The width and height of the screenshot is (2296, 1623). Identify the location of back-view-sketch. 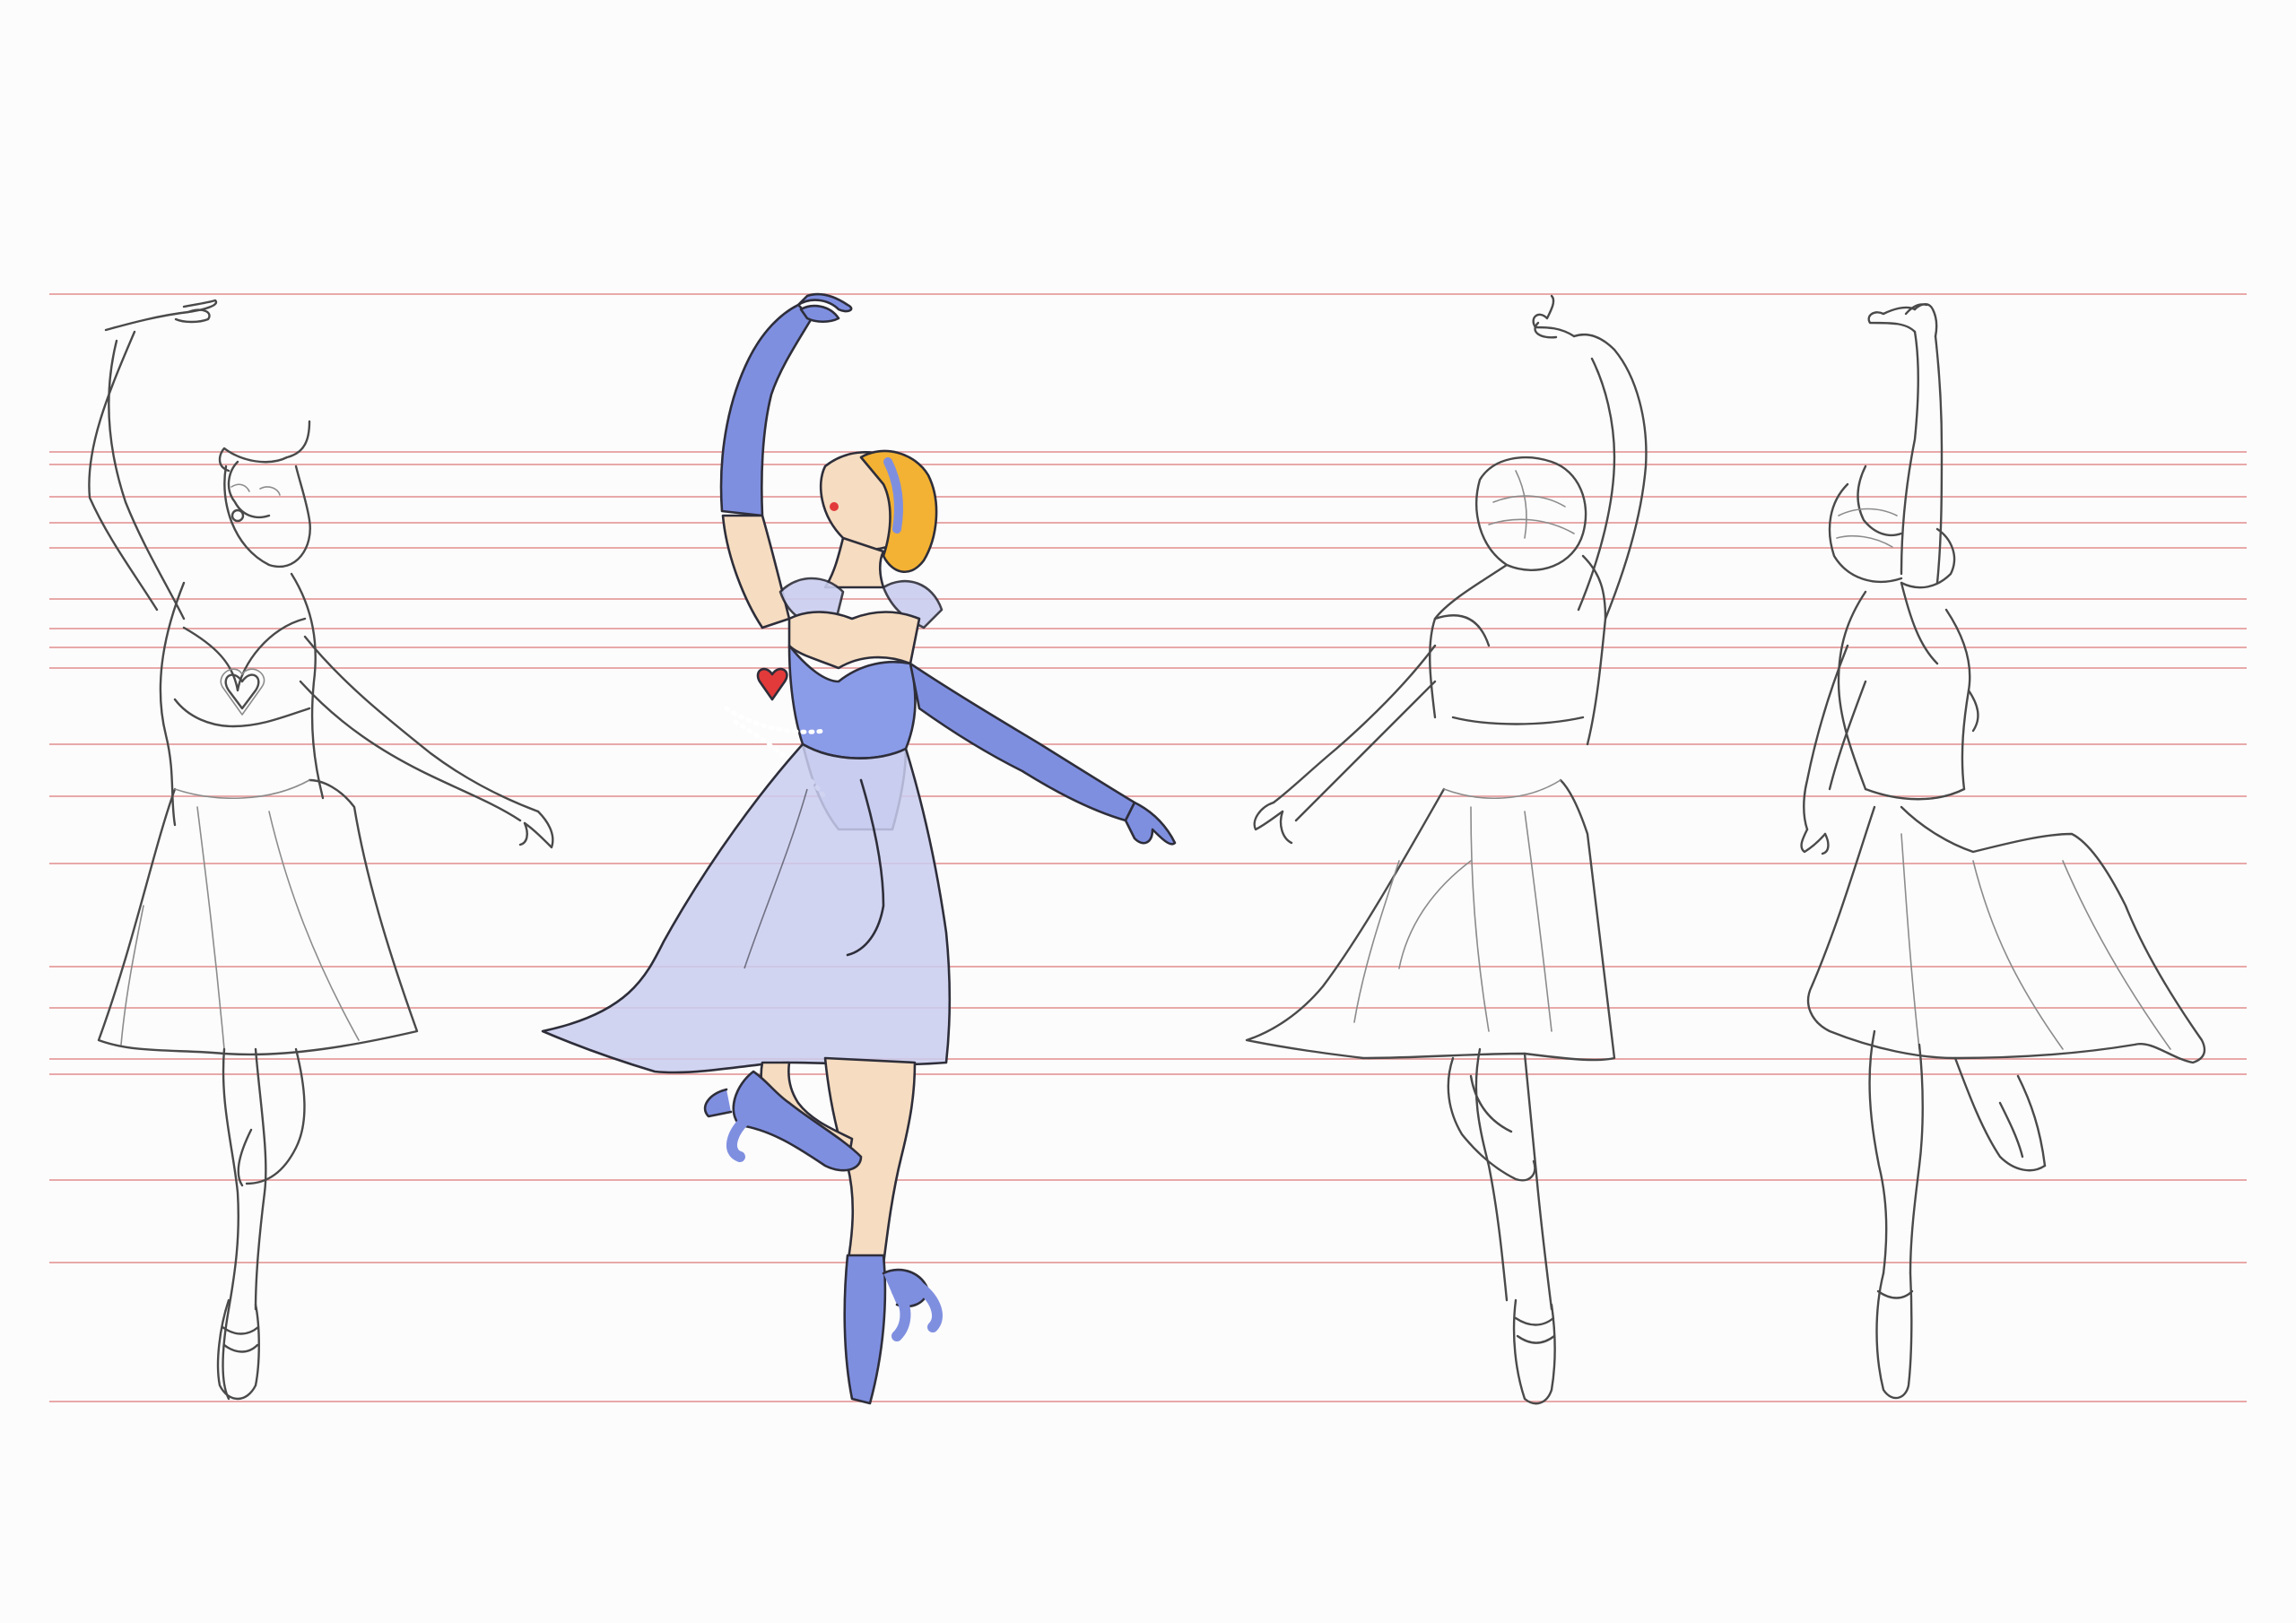
(1446, 849).